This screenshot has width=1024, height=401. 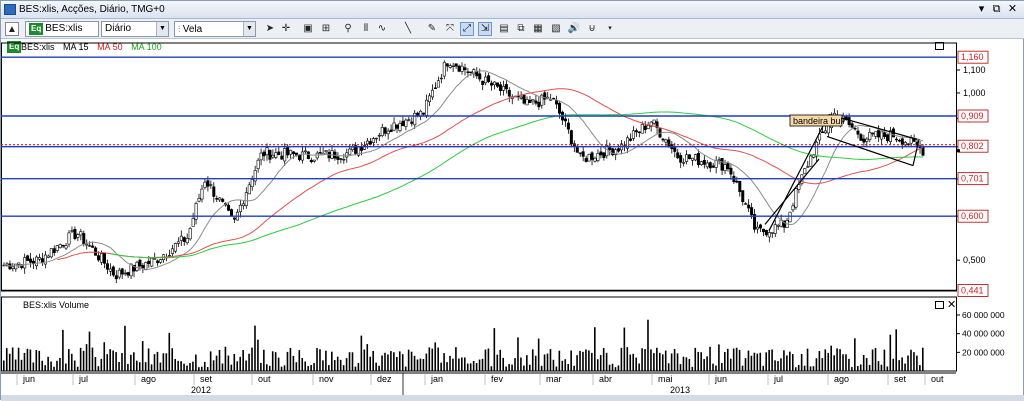 I want to click on zoom-icon: ⚲, so click(x=348, y=29).